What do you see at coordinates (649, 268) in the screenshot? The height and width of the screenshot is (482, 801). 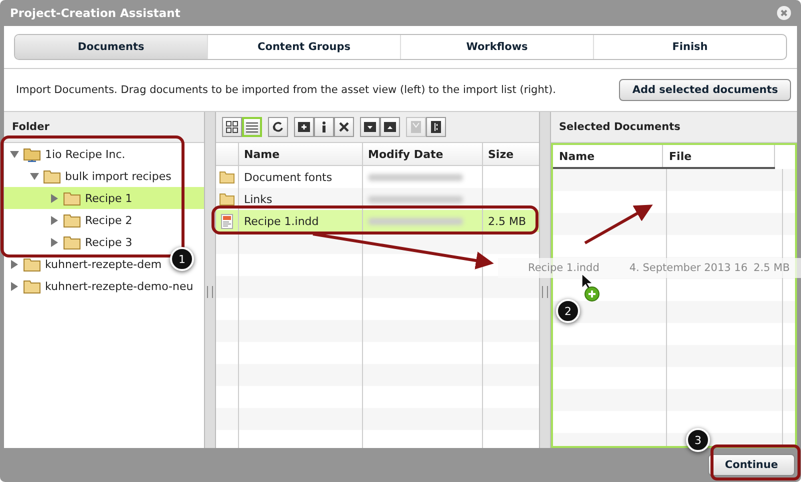 I see `drag-preview: Recipe 1.indd 4. September 2013 16 2.5 MB` at bounding box center [649, 268].